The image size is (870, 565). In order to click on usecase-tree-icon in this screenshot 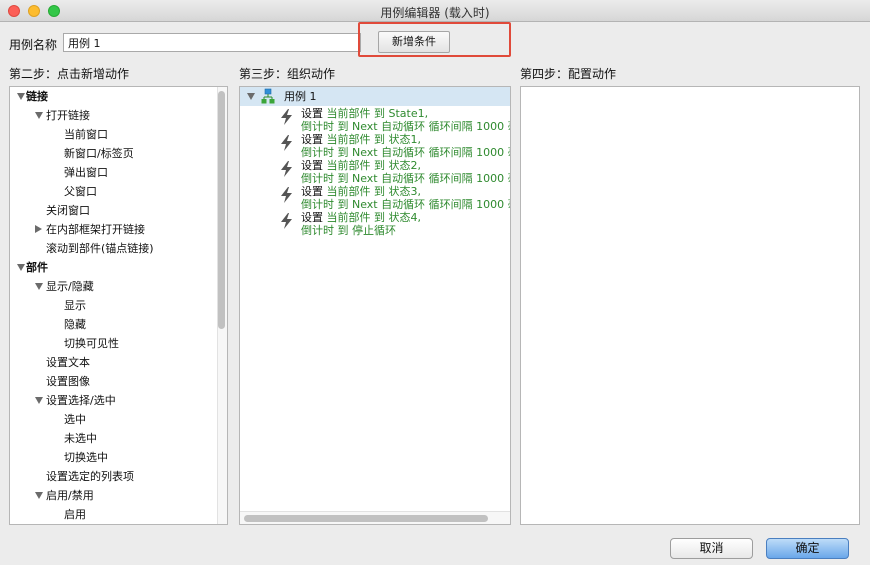, I will do `click(268, 96)`.